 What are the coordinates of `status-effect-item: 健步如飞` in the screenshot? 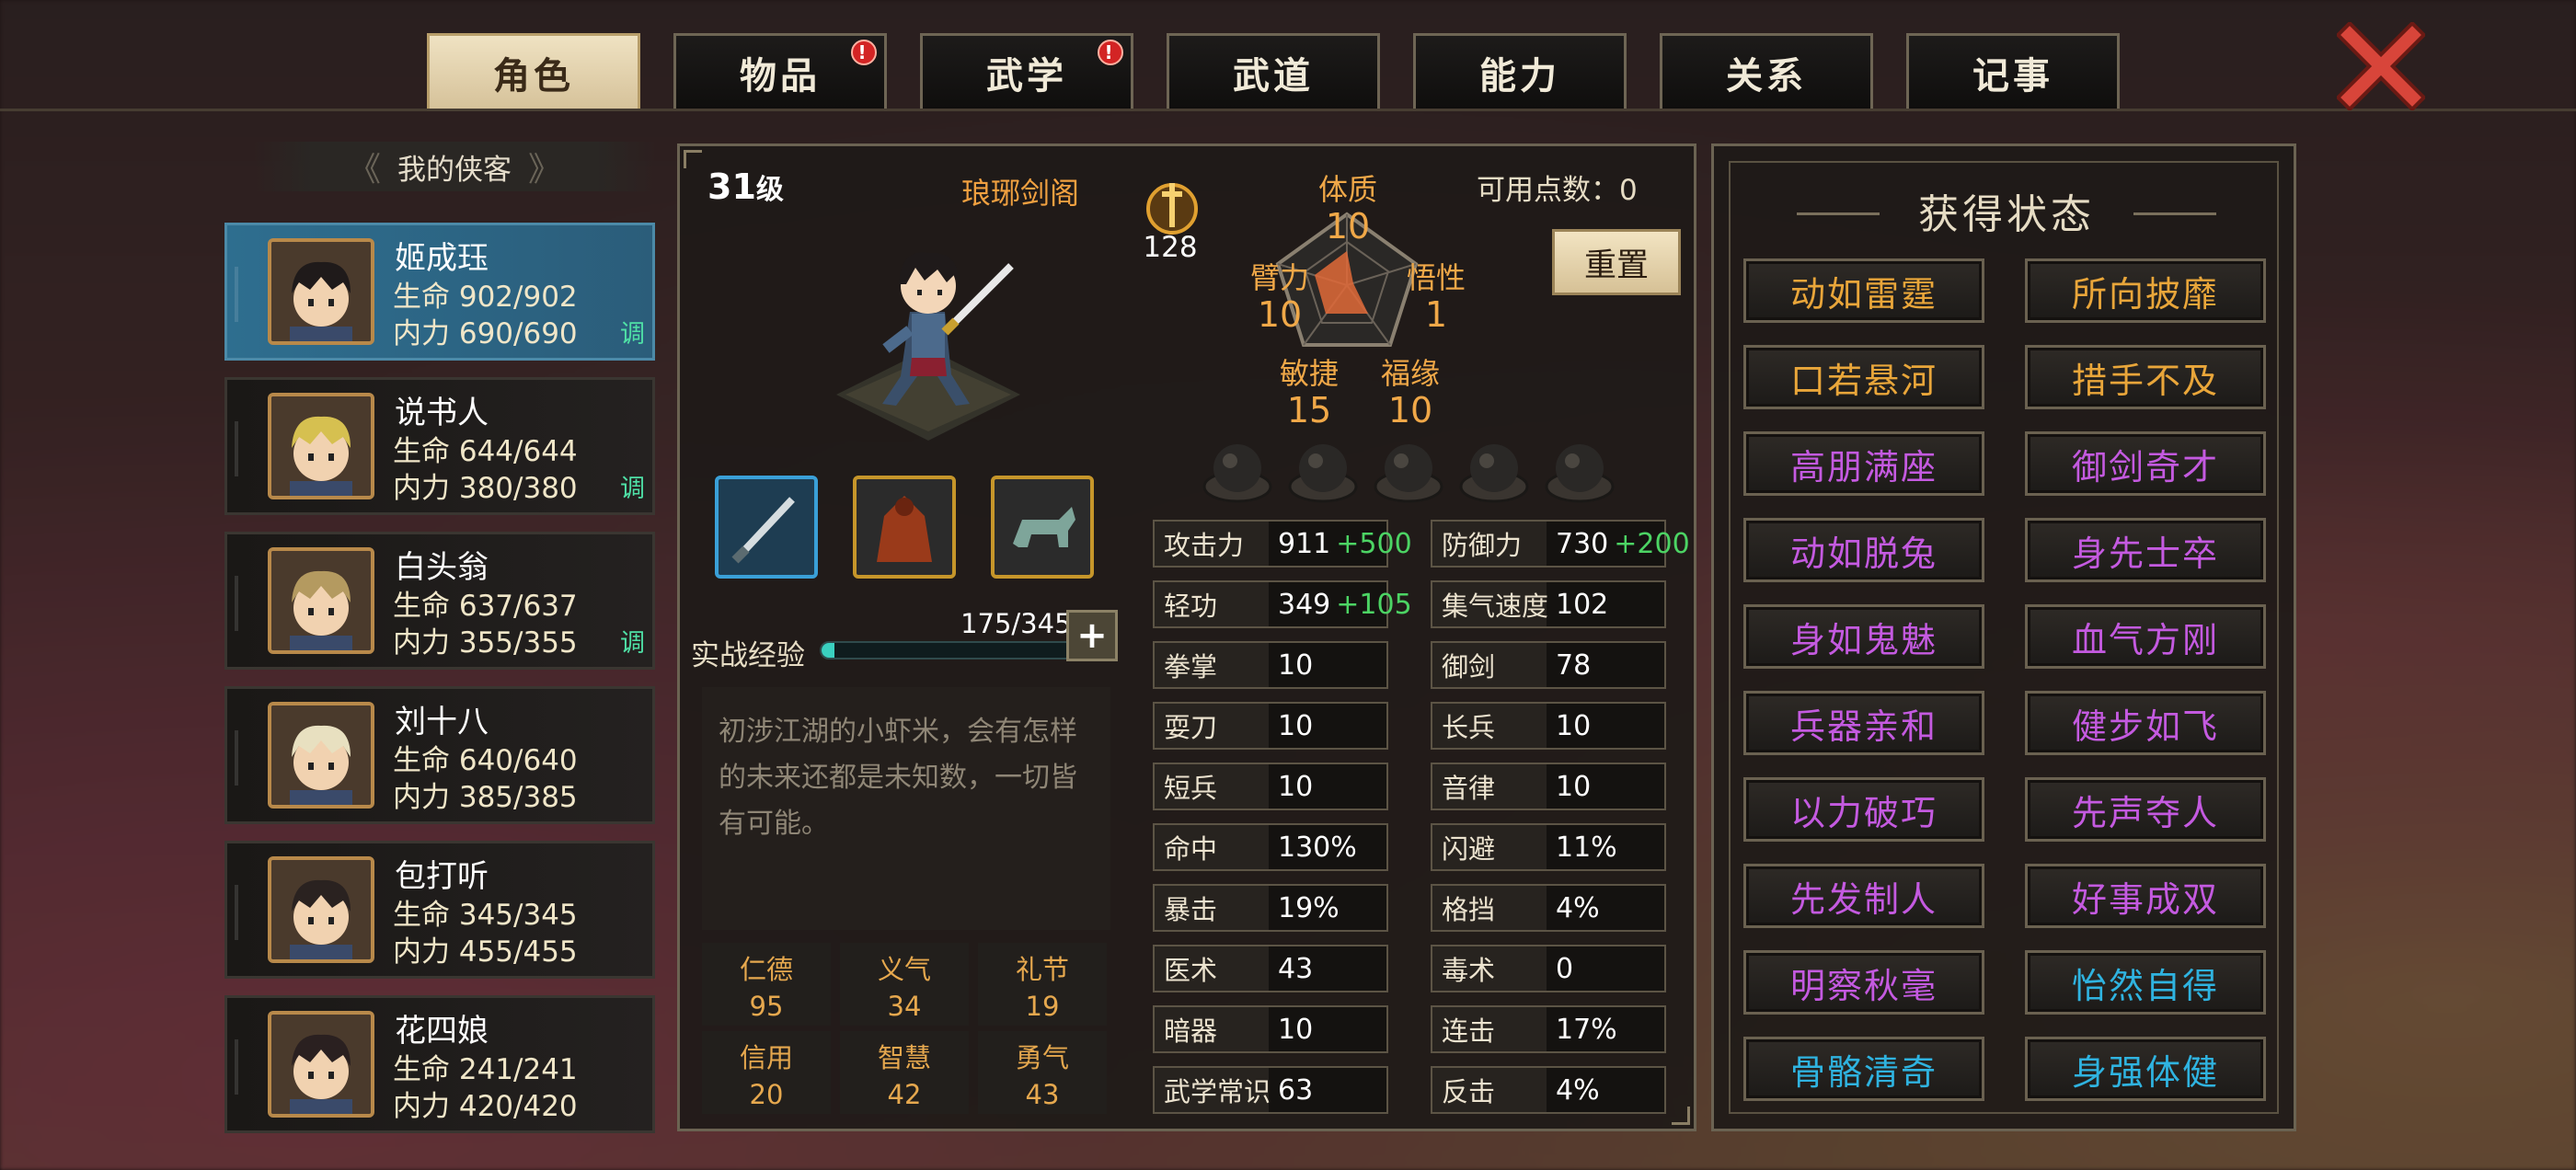 It's located at (2145, 723).